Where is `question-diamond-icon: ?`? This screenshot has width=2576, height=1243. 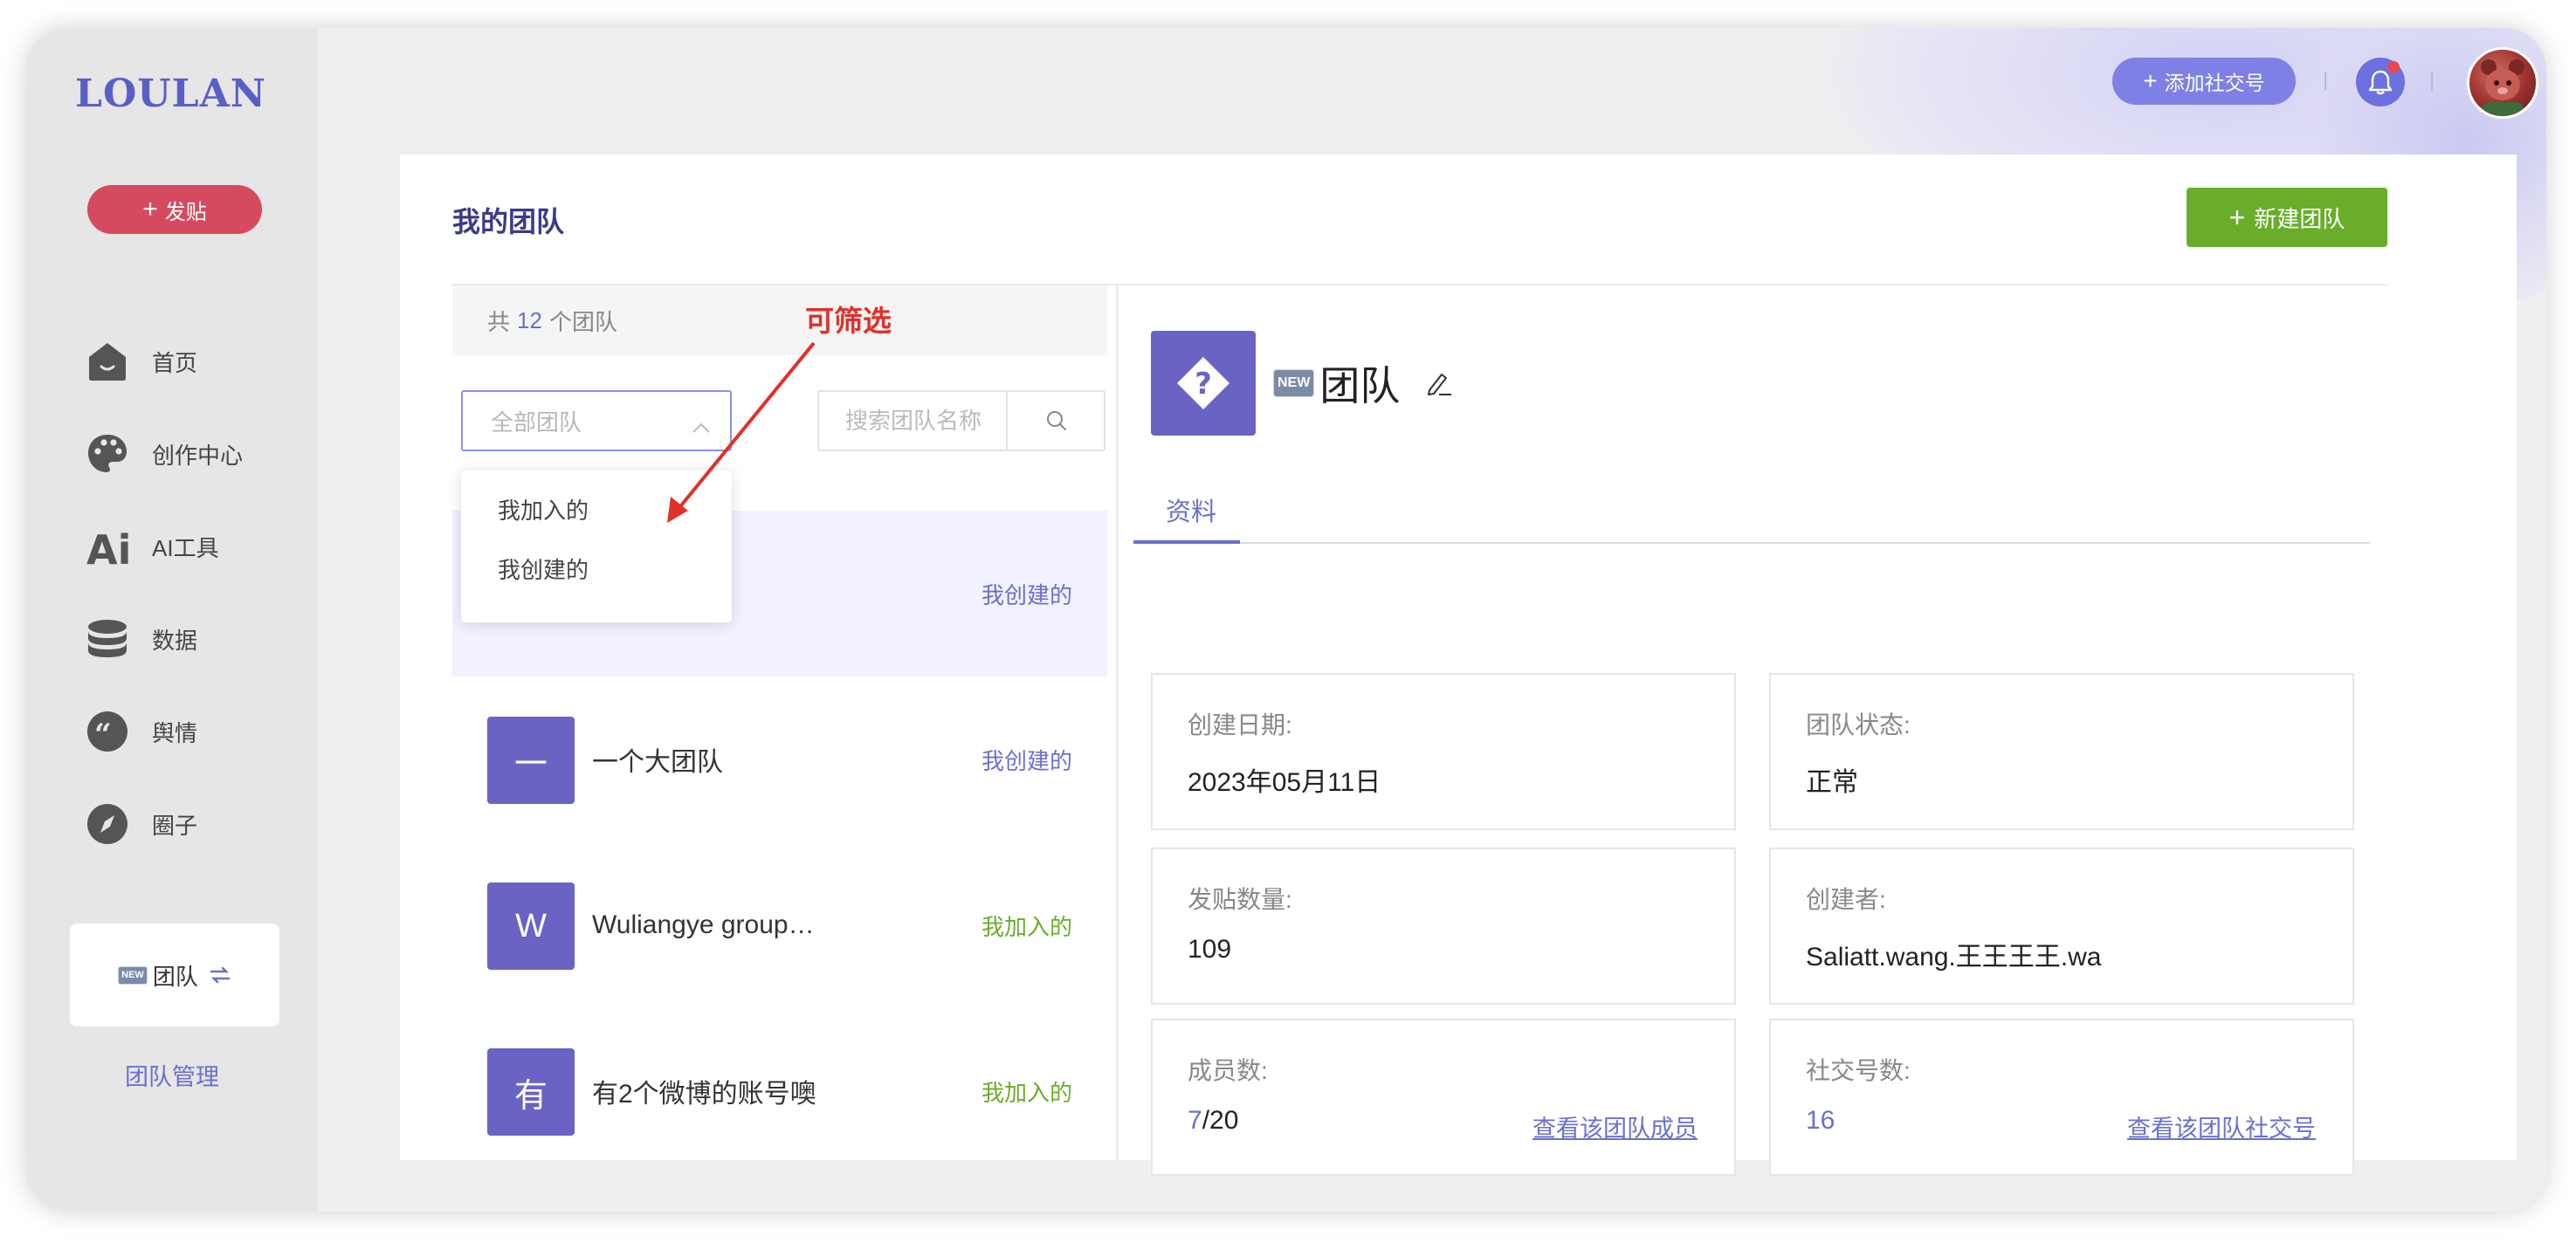 question-diamond-icon: ? is located at coordinates (1203, 383).